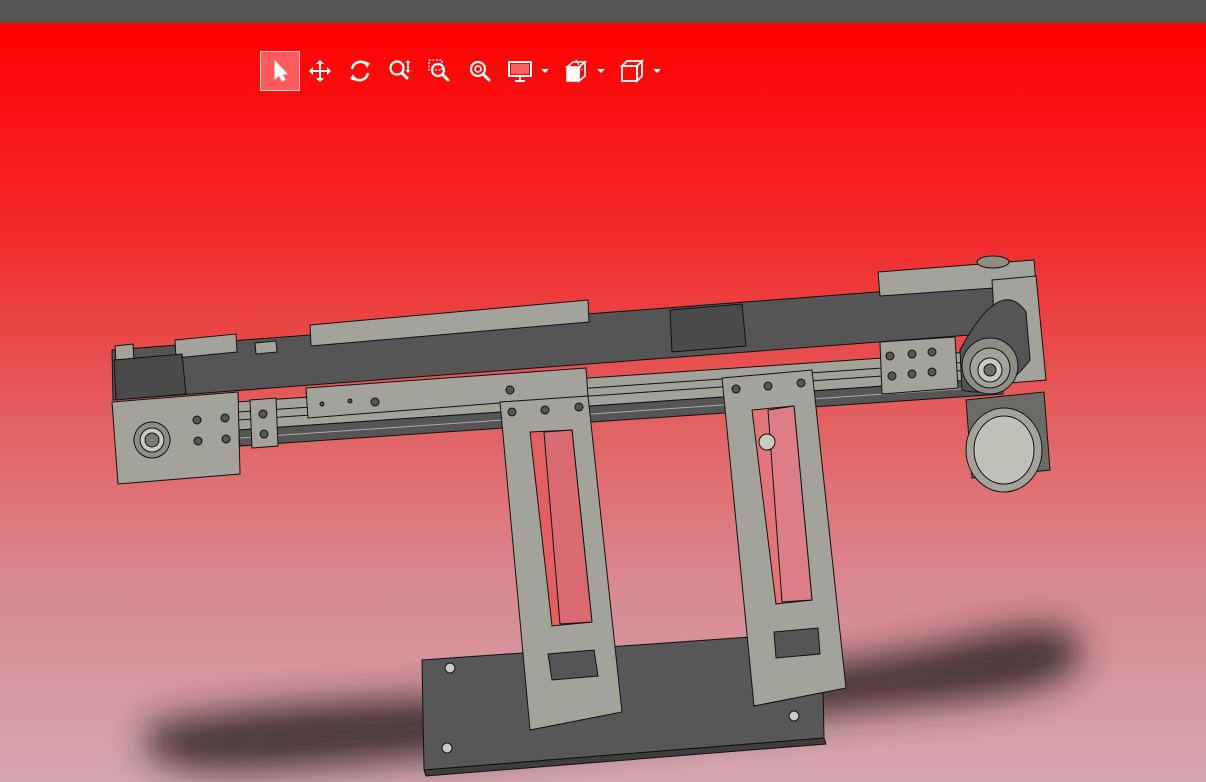 This screenshot has width=1206, height=782. I want to click on view-orientation-dropdown, so click(657, 71).